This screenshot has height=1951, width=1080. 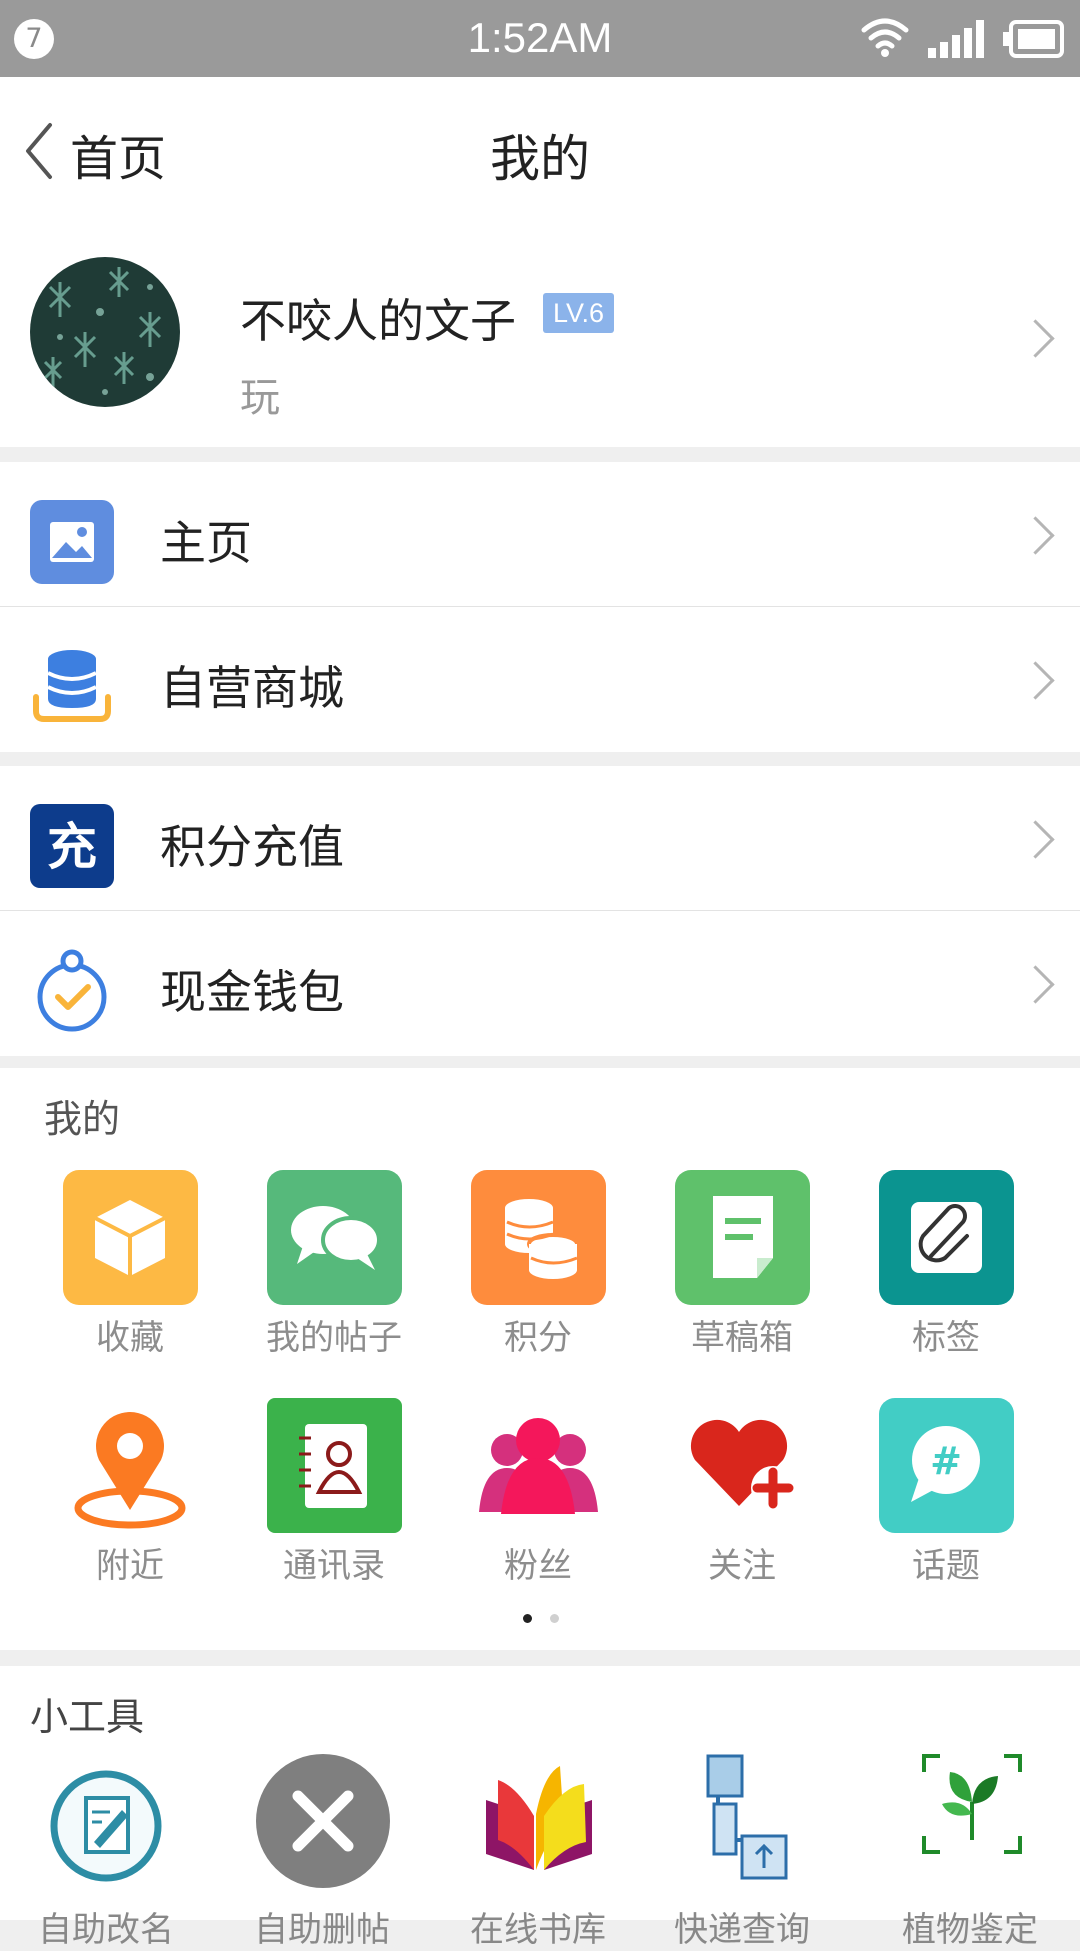 I want to click on tools-section: 小工具 自助改名 自助删帖 在线书库 快递查询 植物鉴定, so click(x=540, y=1808).